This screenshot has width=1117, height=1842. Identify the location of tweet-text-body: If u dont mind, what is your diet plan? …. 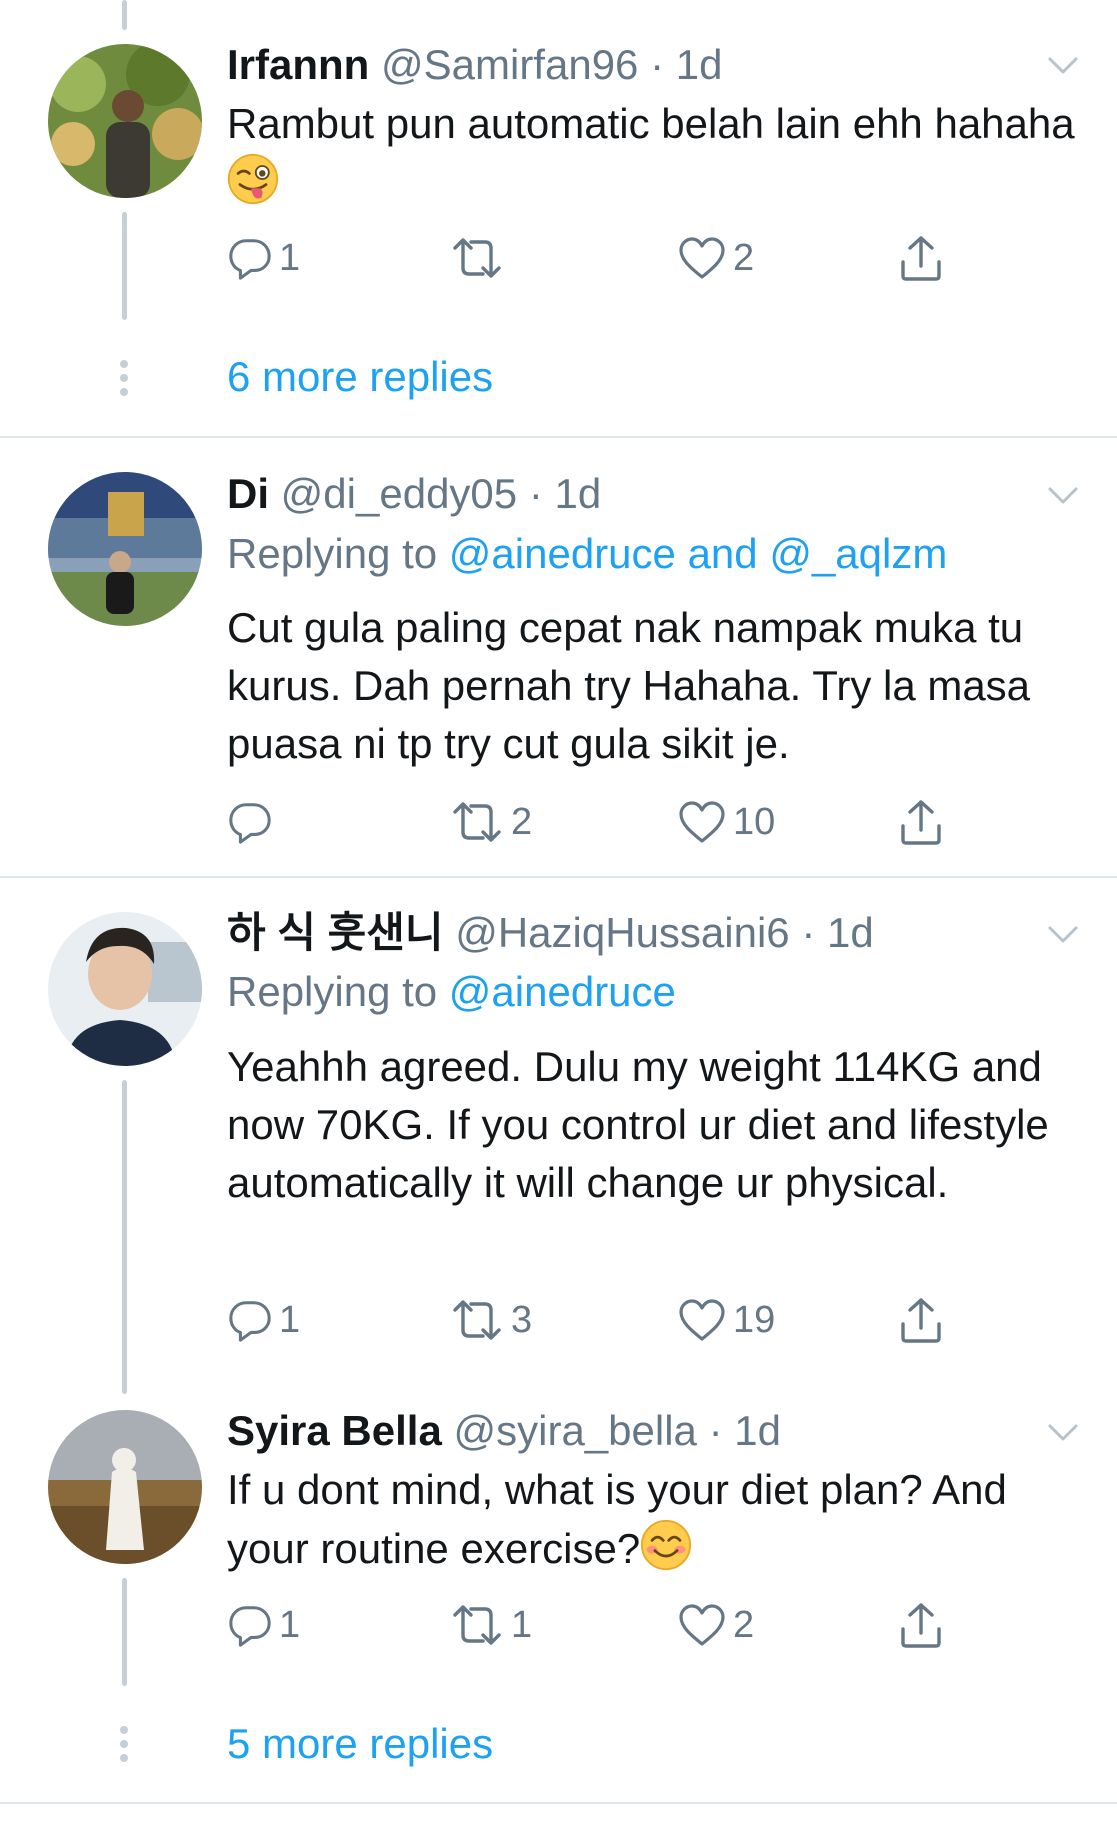
(617, 1519).